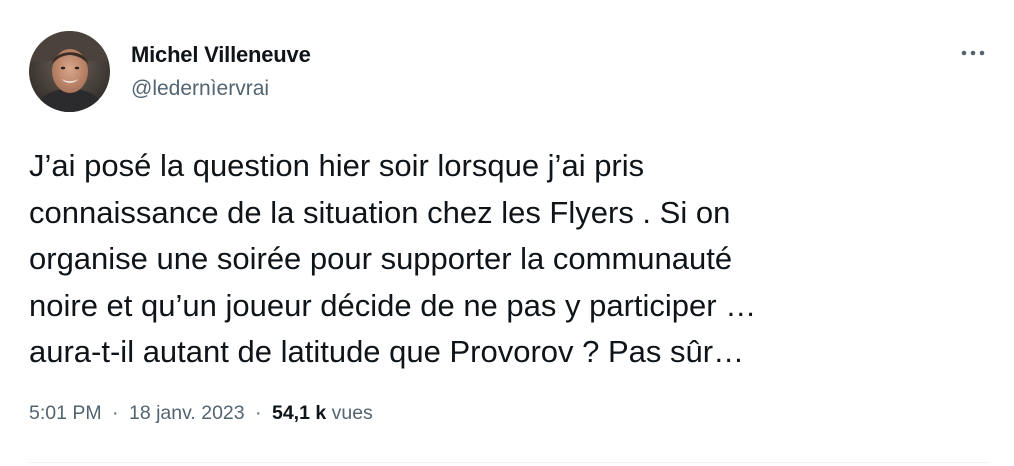  Describe the element at coordinates (221, 55) in the screenshot. I see `author-display-name: Michel Villeneuve` at that location.